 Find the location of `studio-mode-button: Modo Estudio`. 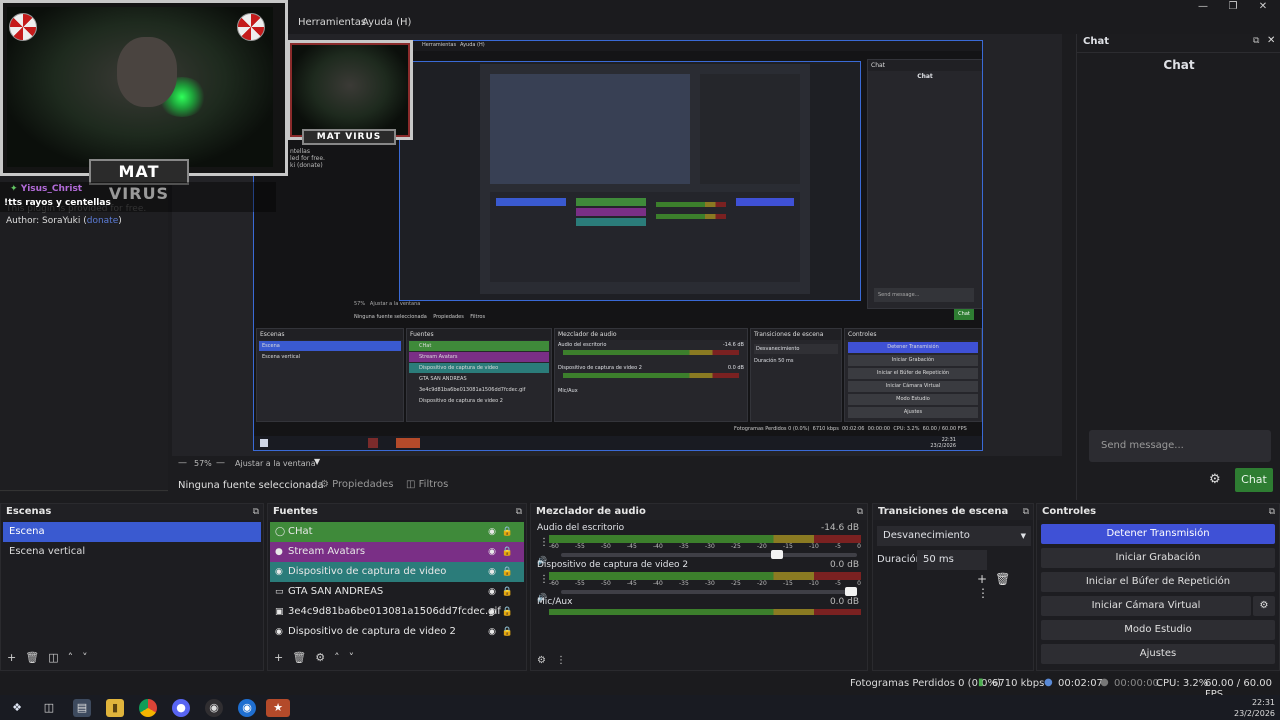

studio-mode-button: Modo Estudio is located at coordinates (1158, 630).